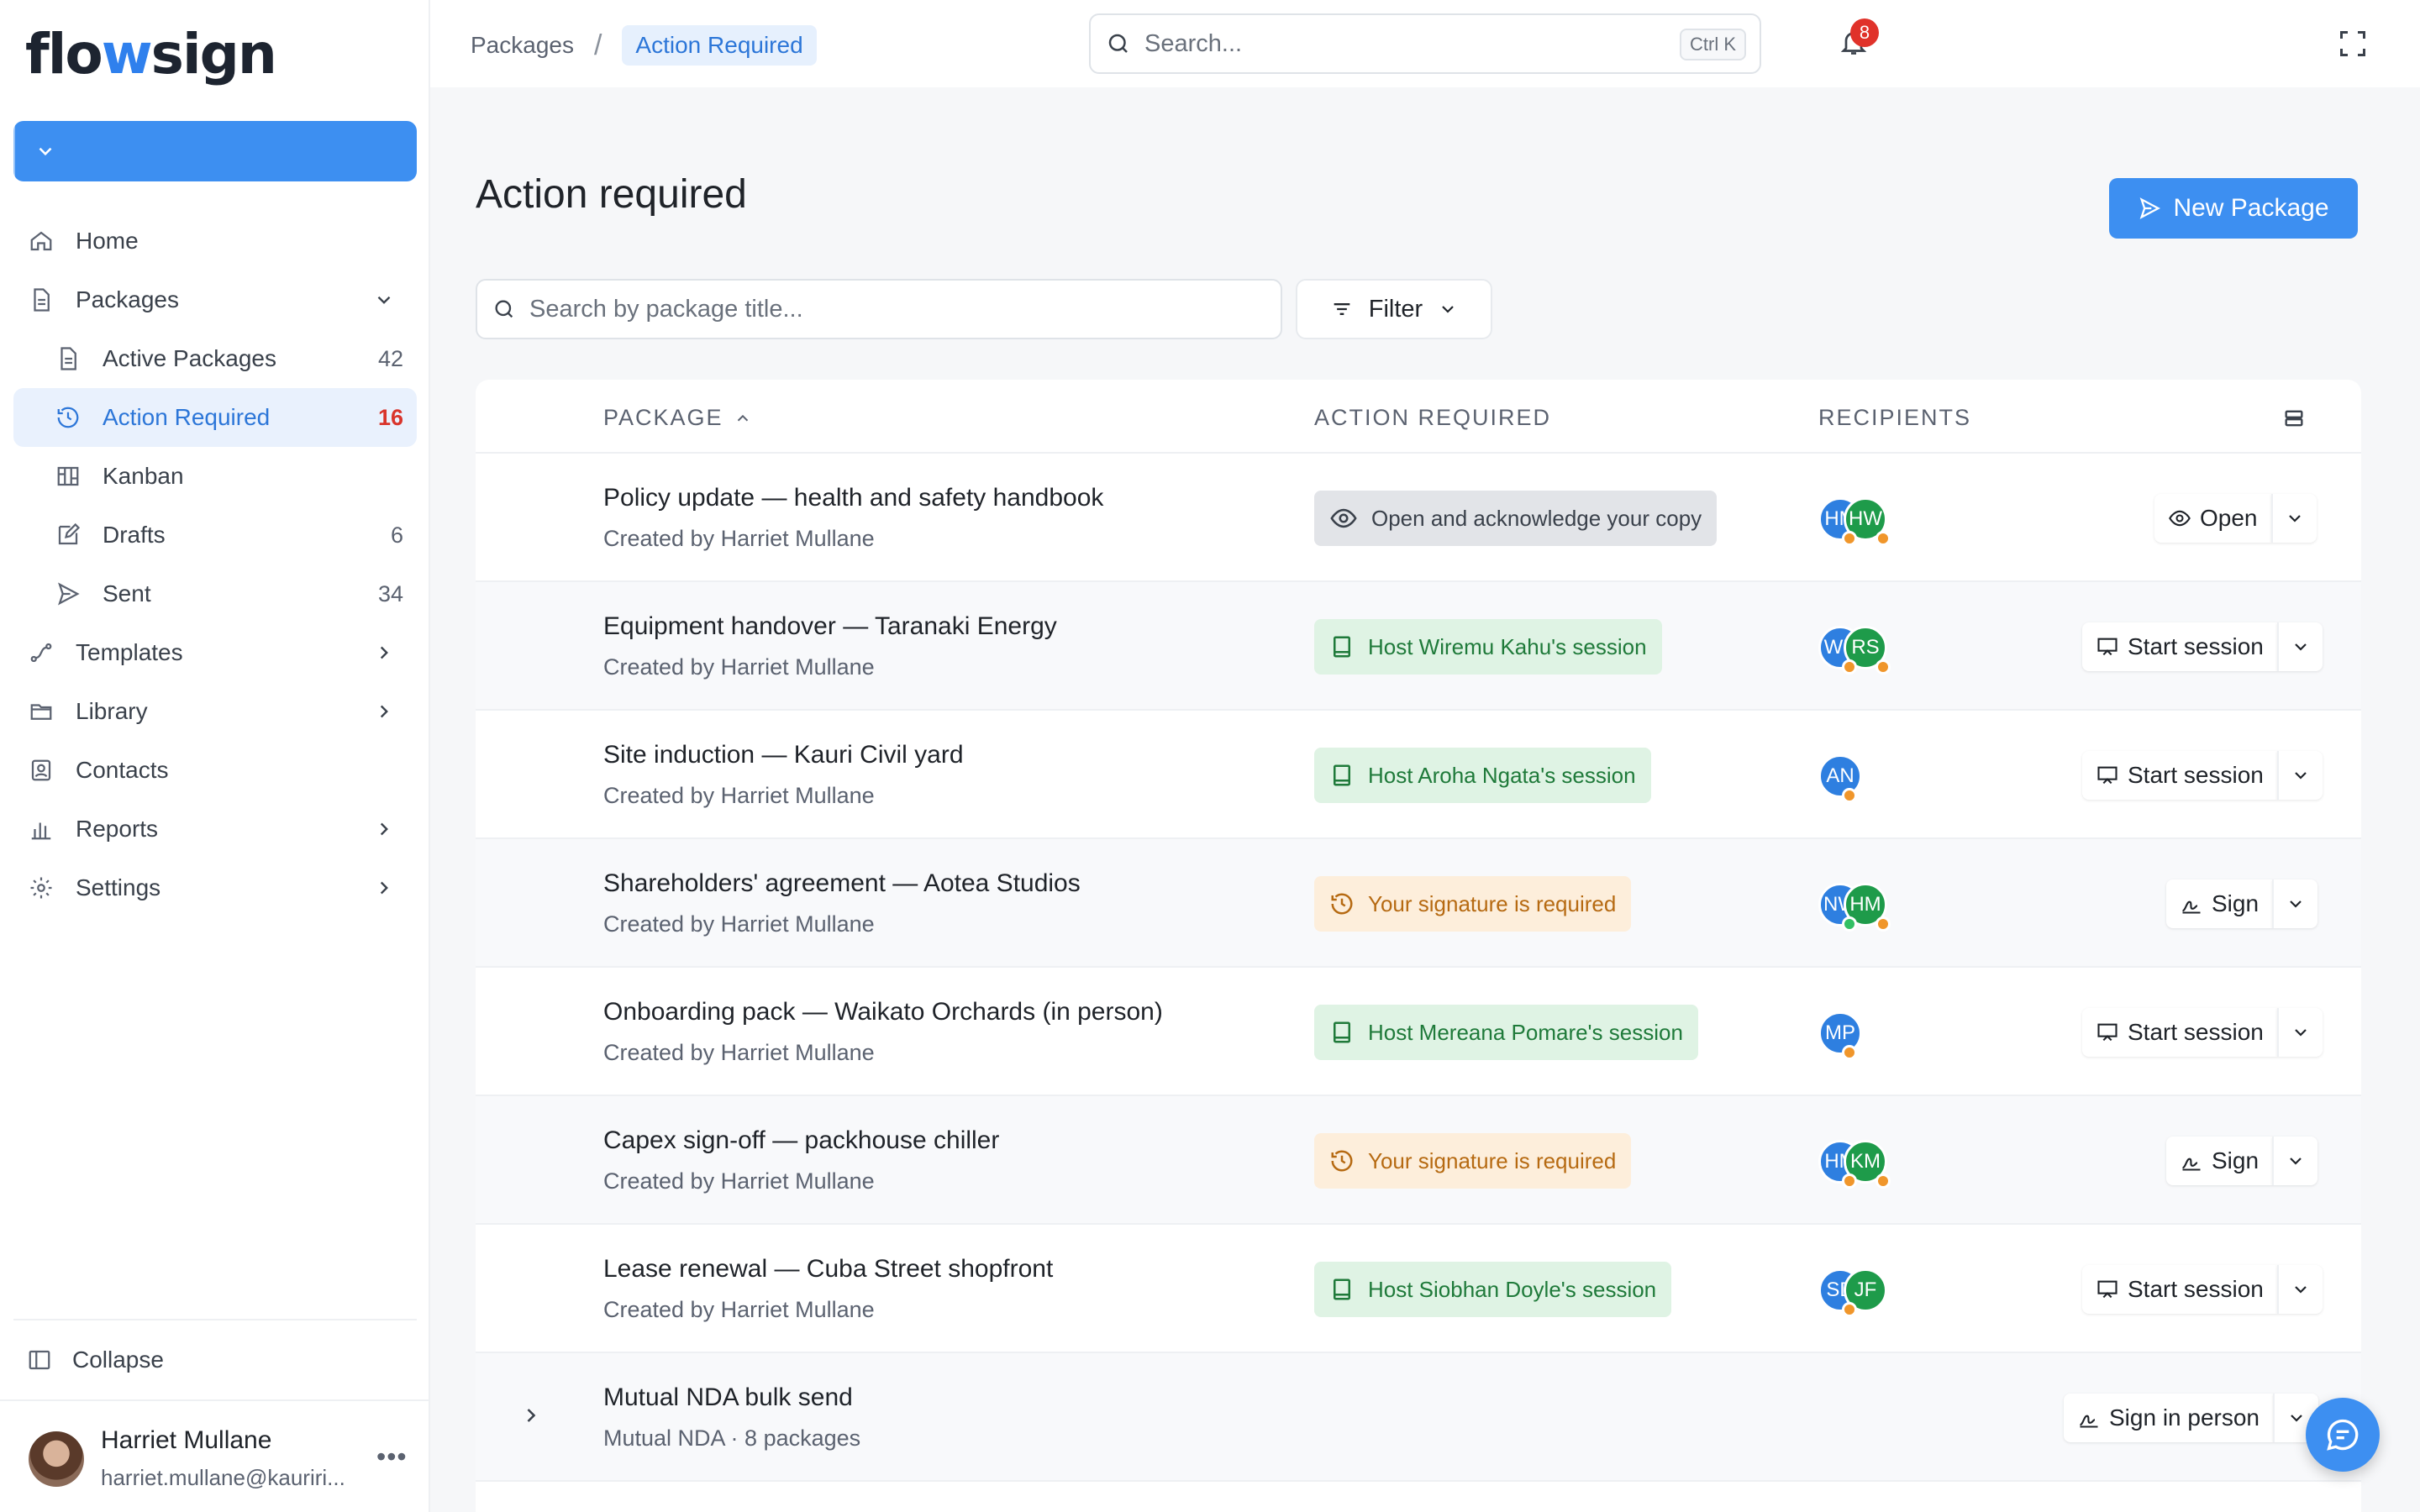 The width and height of the screenshot is (2420, 1512). What do you see at coordinates (732, 1438) in the screenshot?
I see `package-group-summary: Mutual NDA · 8 packages` at bounding box center [732, 1438].